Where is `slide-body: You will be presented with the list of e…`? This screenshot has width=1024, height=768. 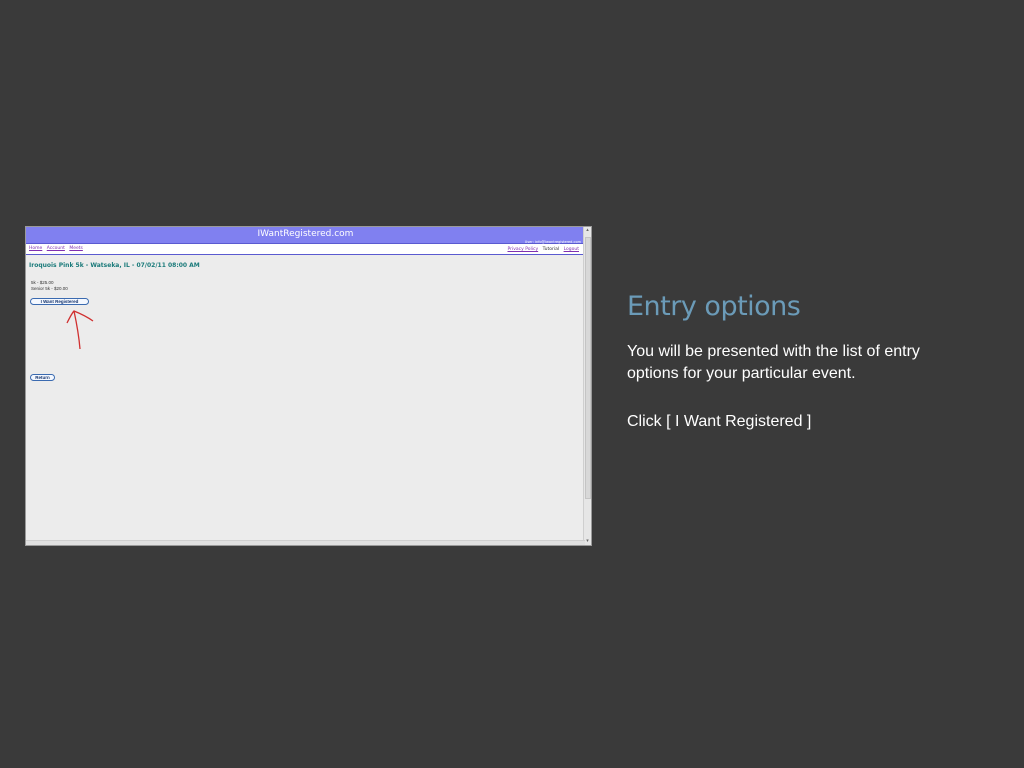
slide-body: You will be presented with the list of e… is located at coordinates (797, 400).